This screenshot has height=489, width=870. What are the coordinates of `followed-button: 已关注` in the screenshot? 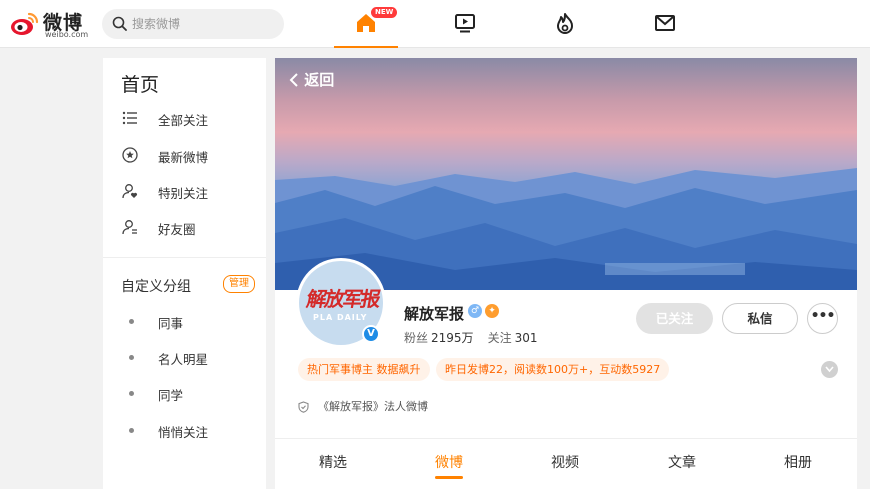 It's located at (674, 318).